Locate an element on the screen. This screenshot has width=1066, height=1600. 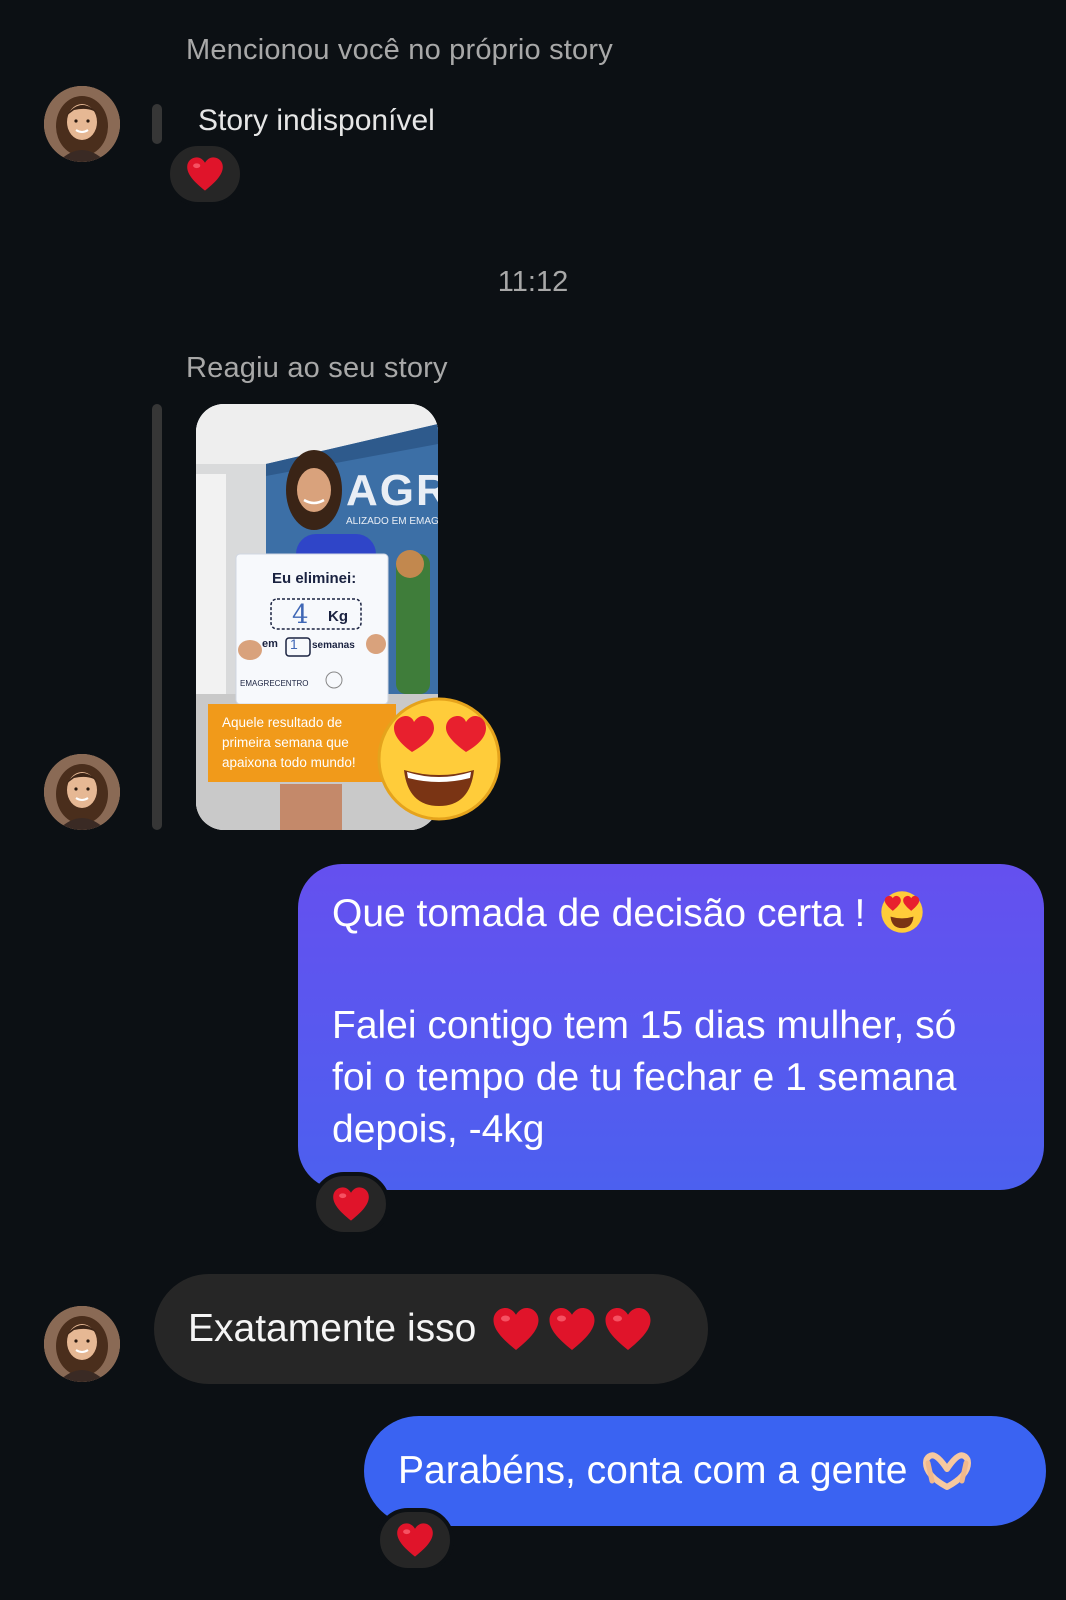
incoming-message: Exatamente isso is located at coordinates (431, 1329).